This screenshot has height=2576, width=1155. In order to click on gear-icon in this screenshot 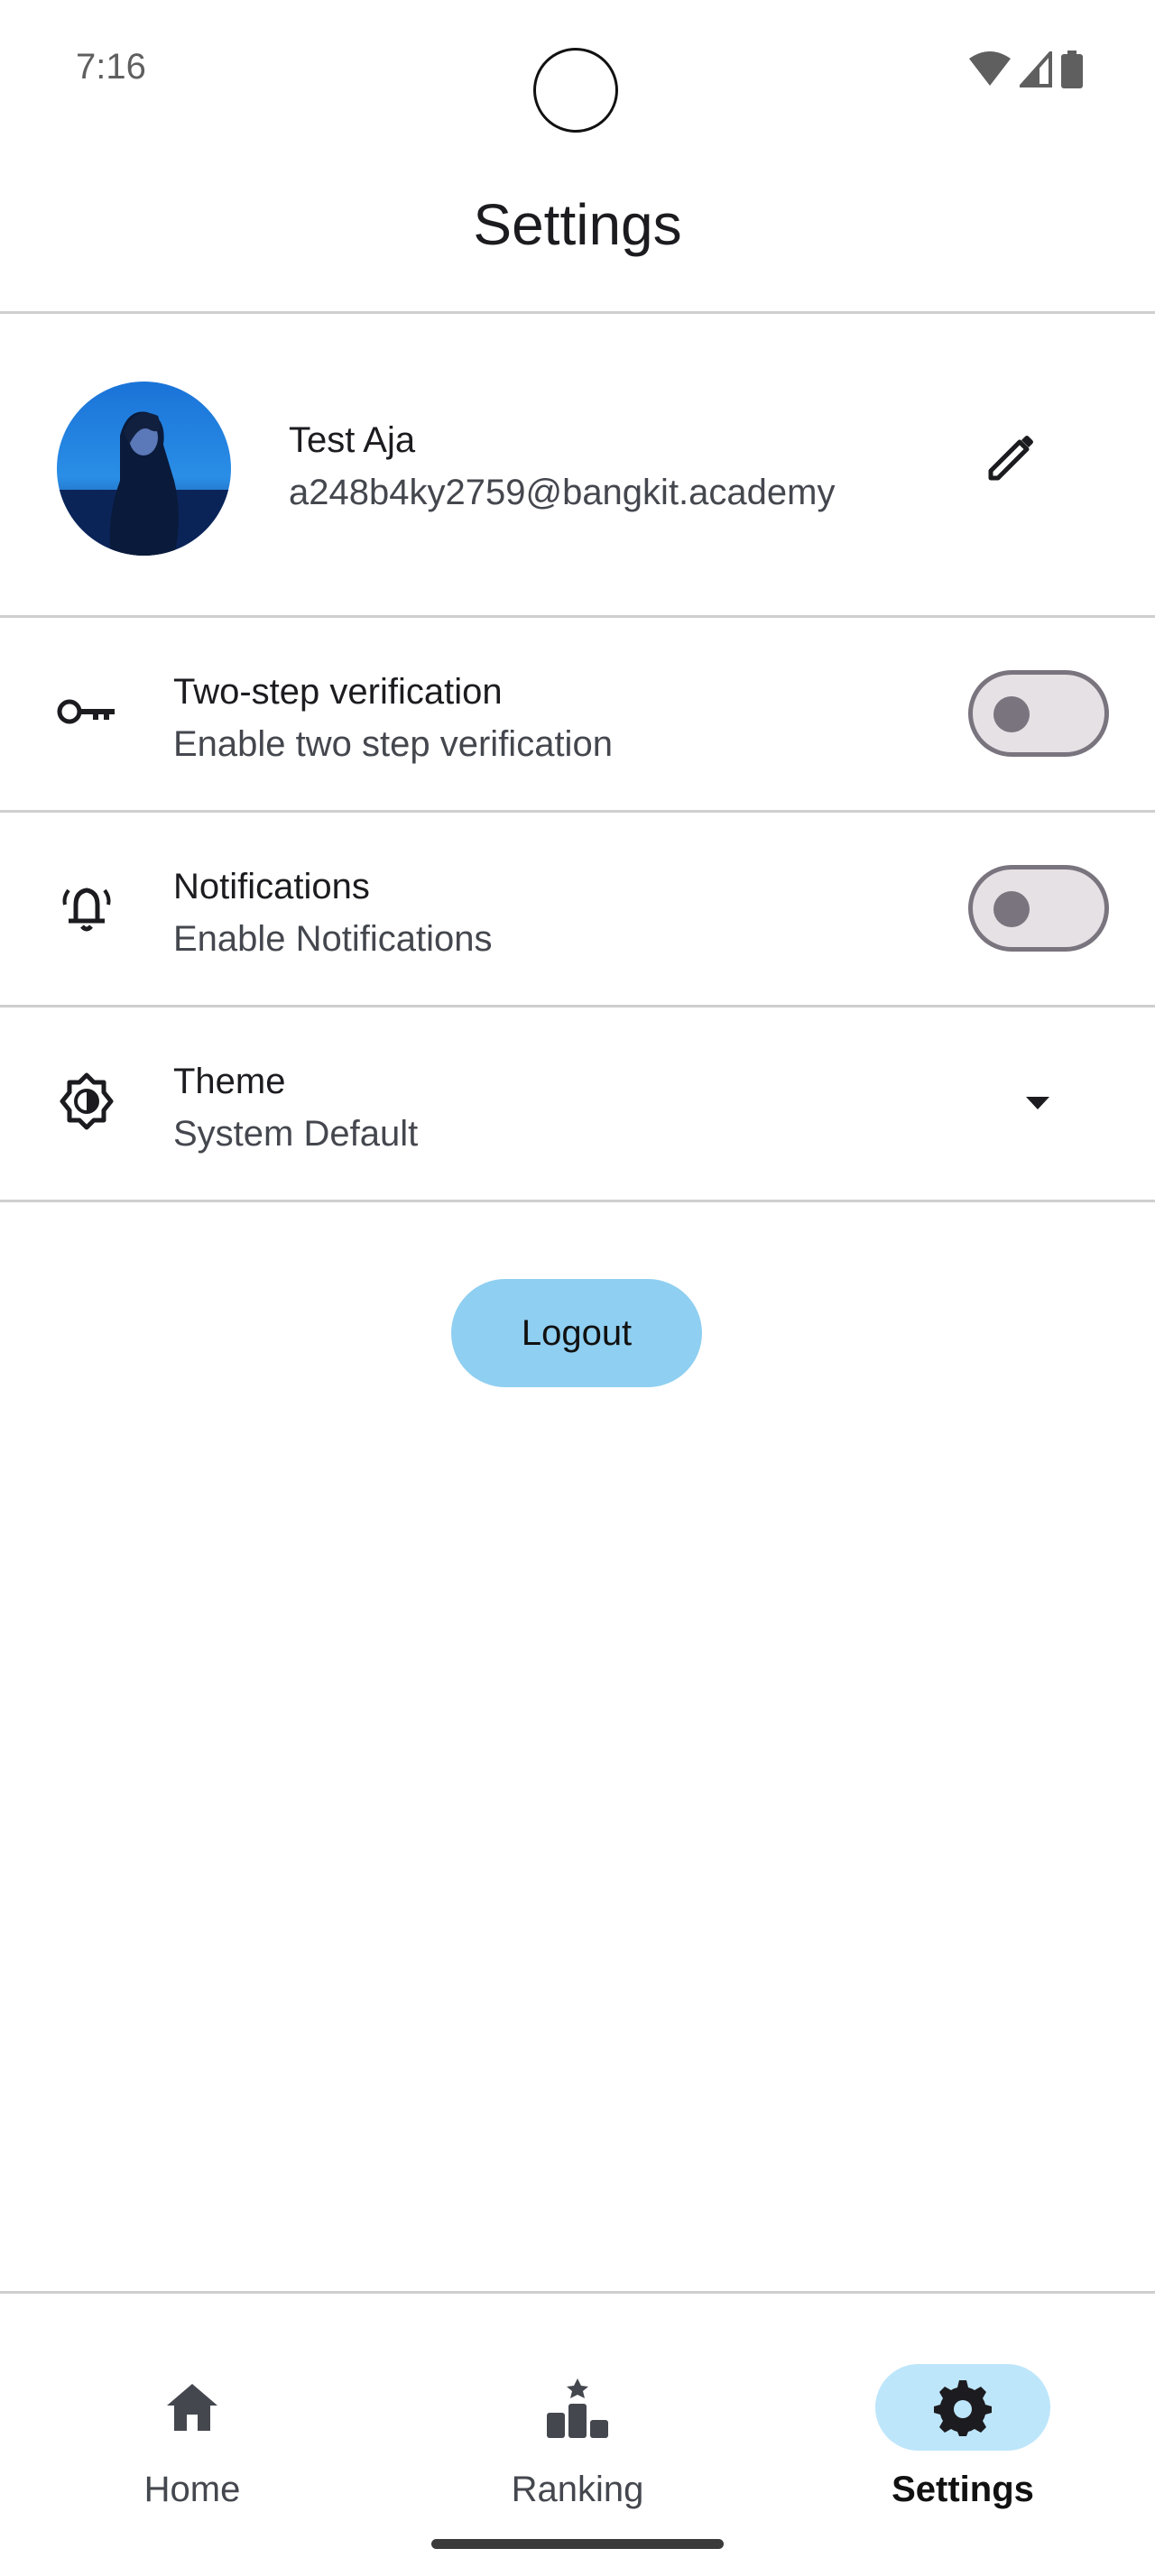, I will do `click(963, 2408)`.